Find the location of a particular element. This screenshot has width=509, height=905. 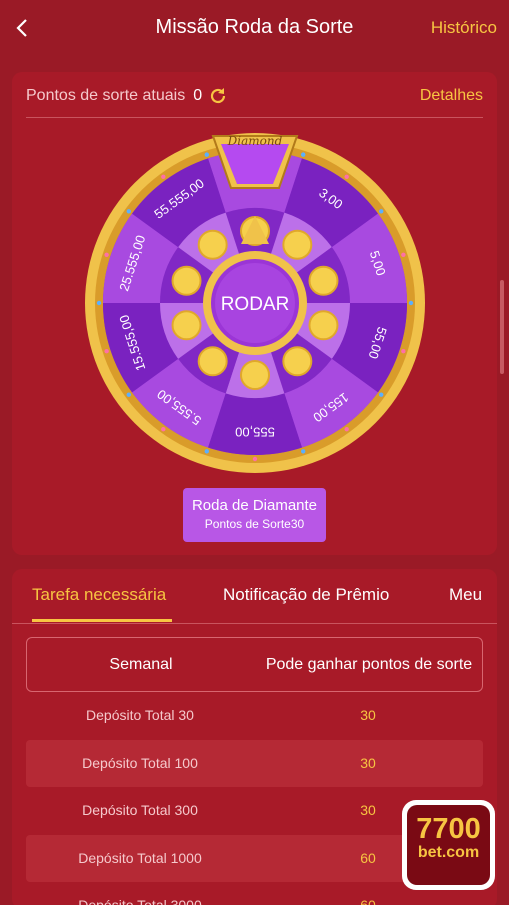

history-link: Histórico is located at coordinates (464, 28).